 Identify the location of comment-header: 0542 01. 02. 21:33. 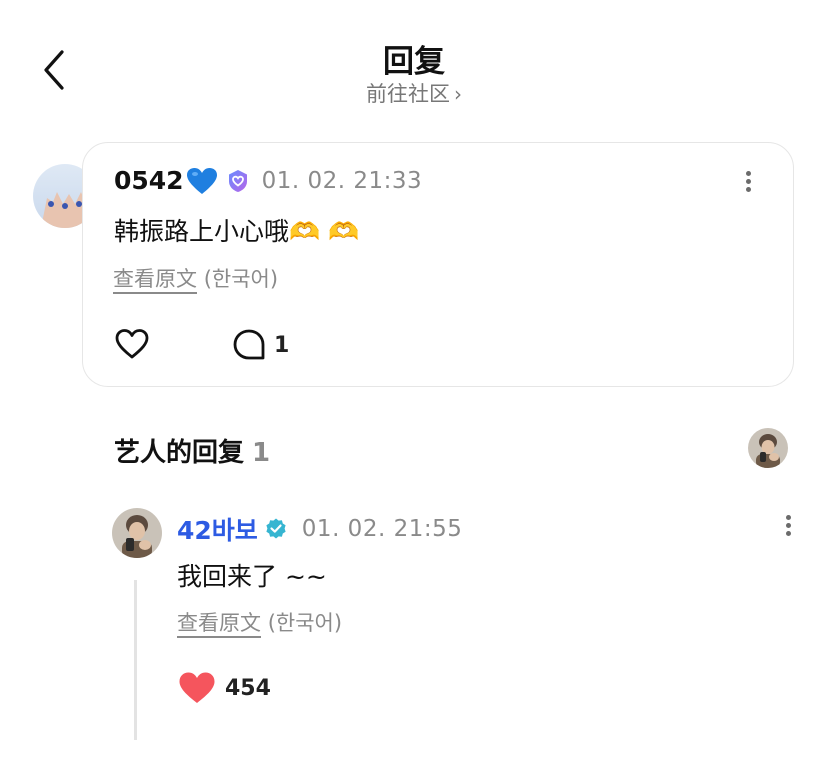
(268, 180).